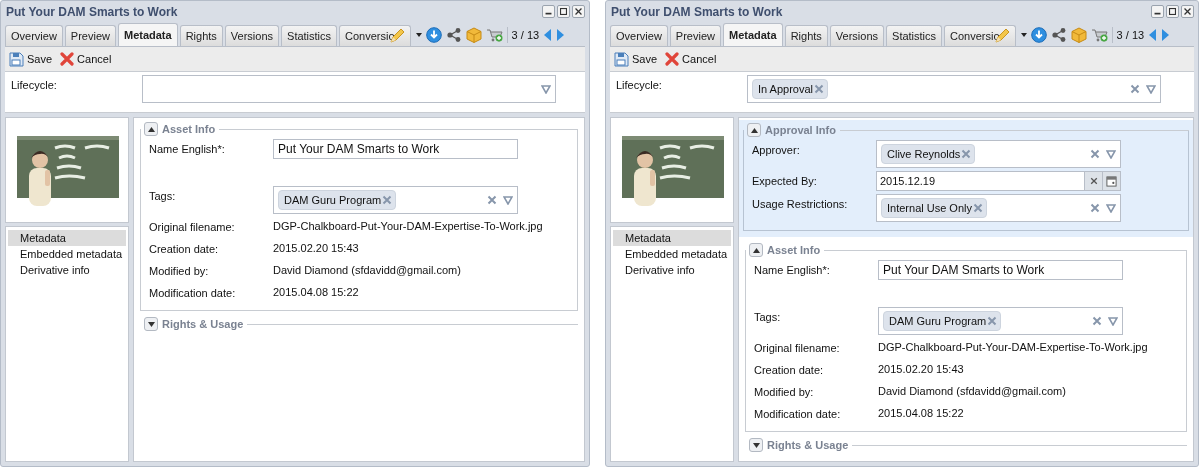 This screenshot has height=467, width=1199. I want to click on section-title: Approval Info, so click(800, 130).